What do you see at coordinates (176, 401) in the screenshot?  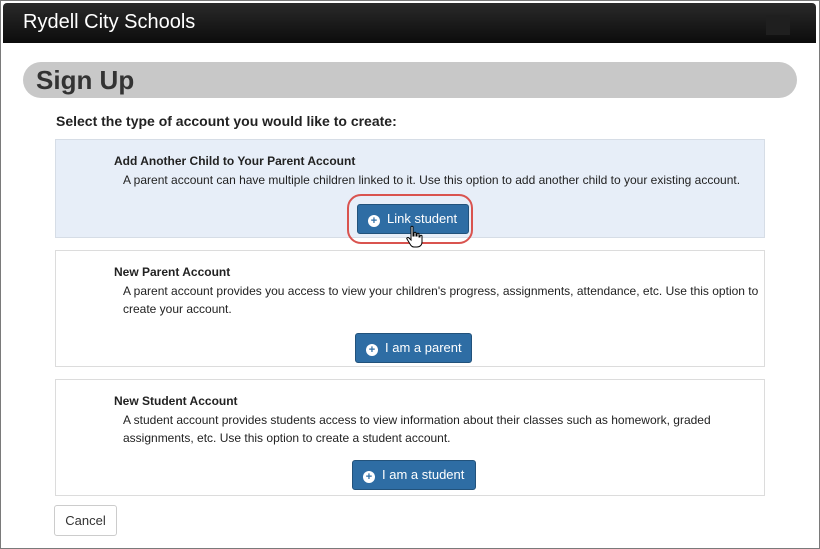 I see `option-title: New Student Account` at bounding box center [176, 401].